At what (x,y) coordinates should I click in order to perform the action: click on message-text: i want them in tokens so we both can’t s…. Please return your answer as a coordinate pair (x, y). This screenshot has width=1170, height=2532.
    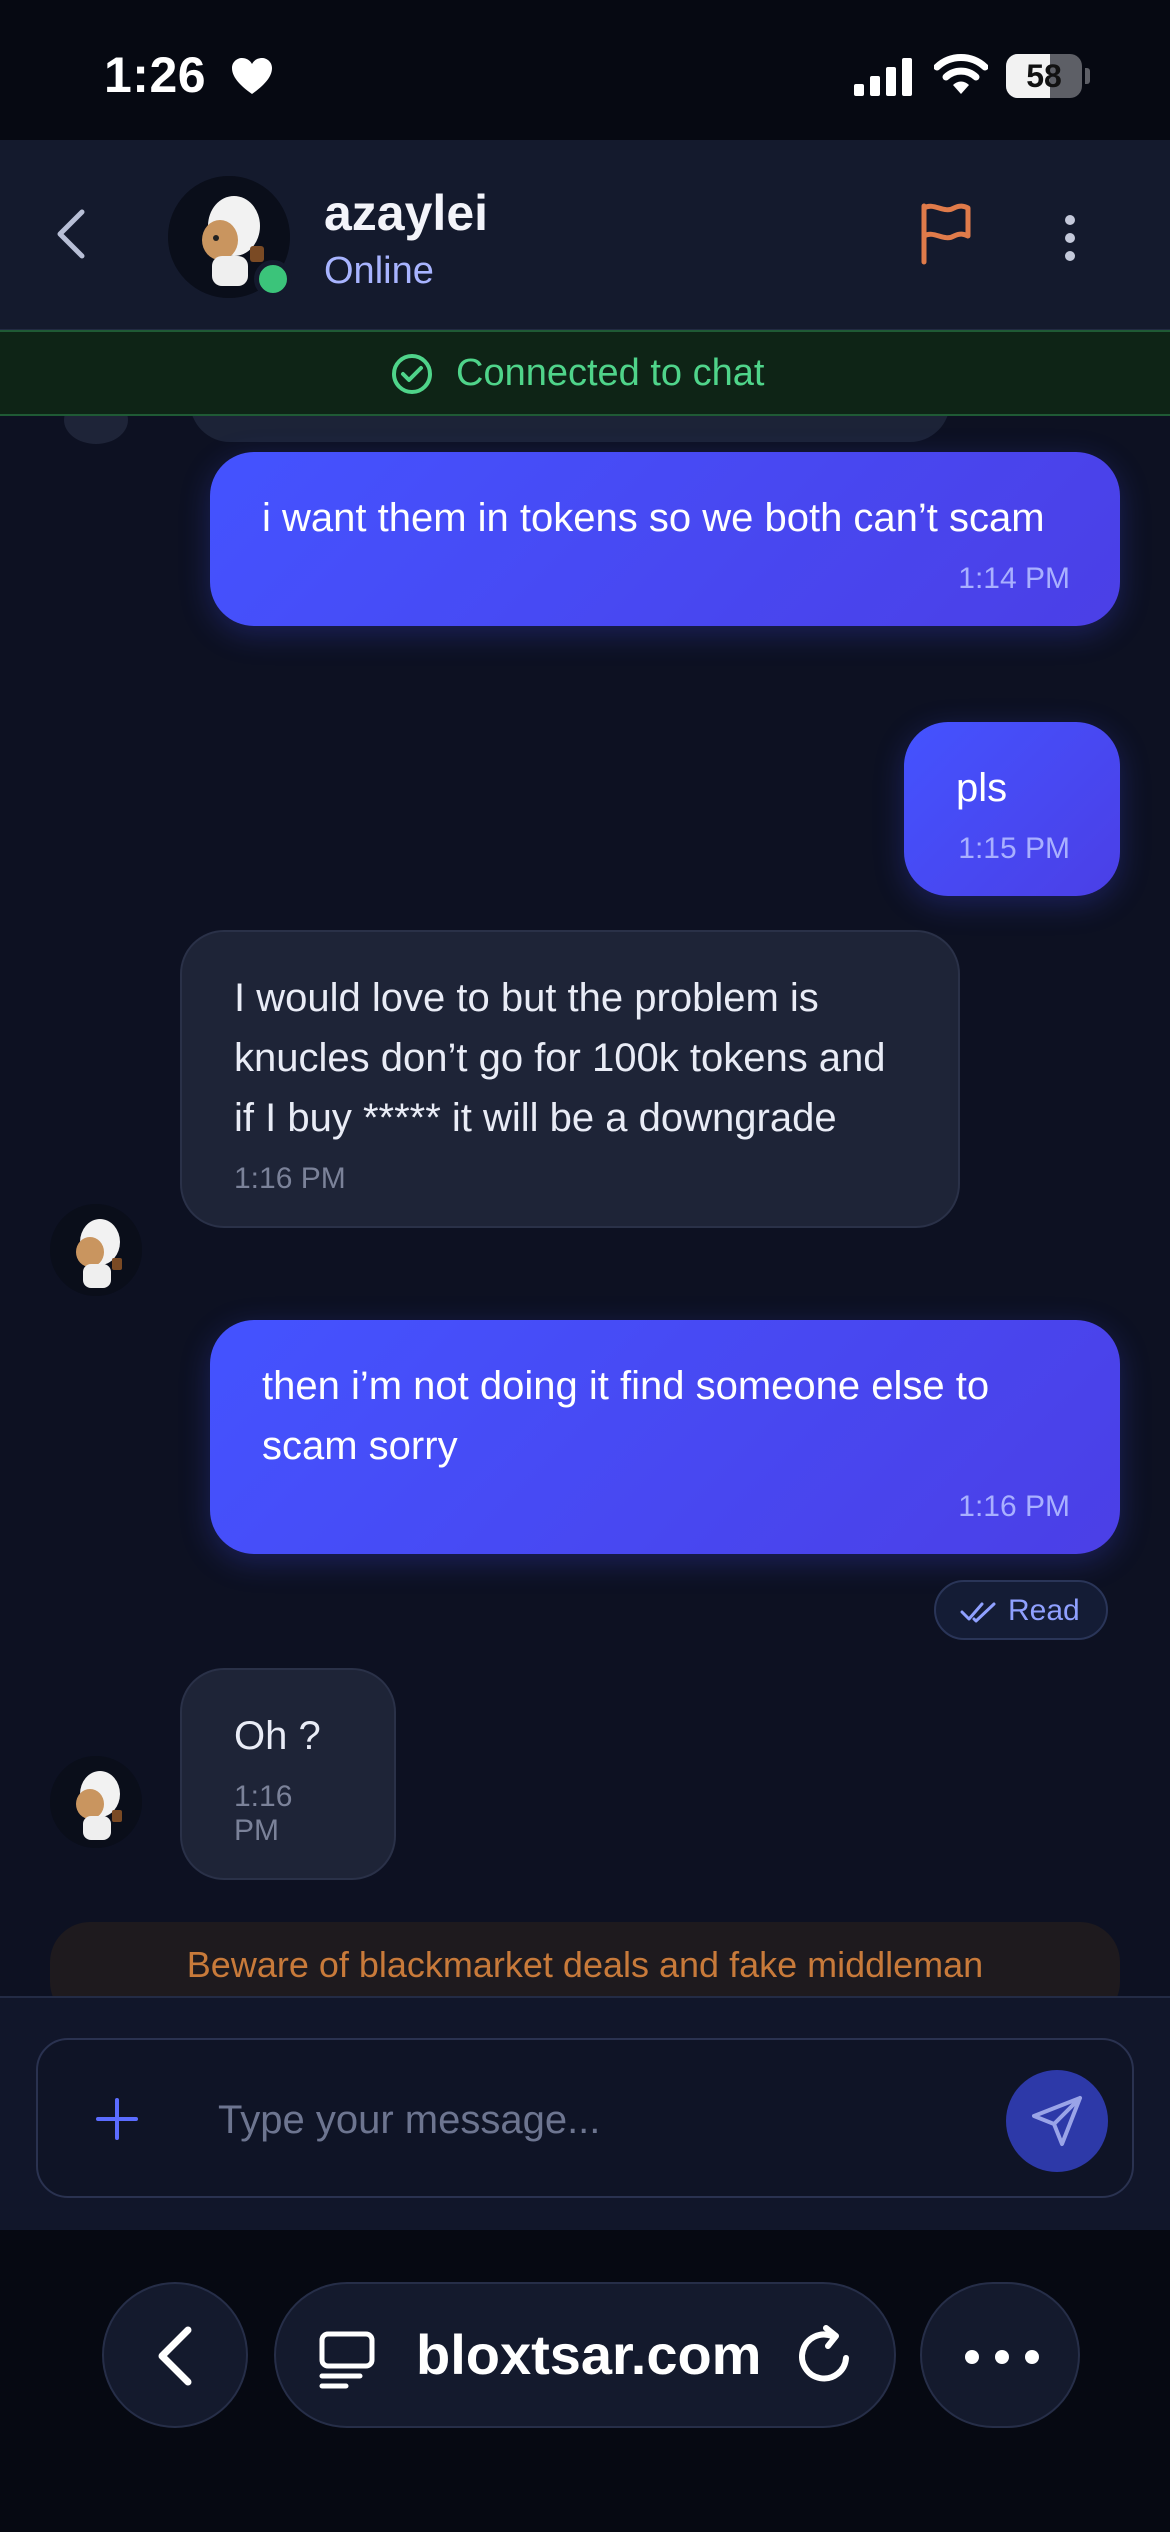
    Looking at the image, I should click on (653, 518).